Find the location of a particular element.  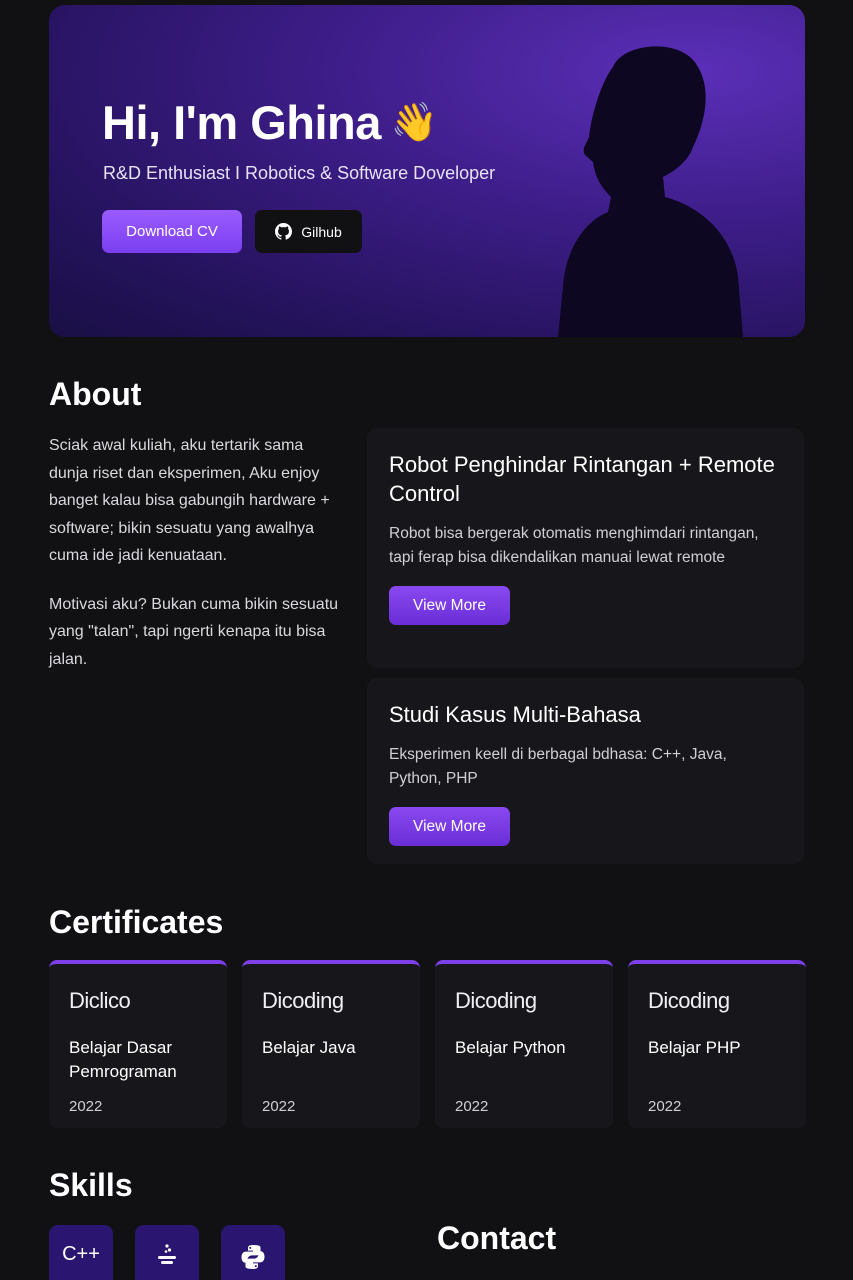

skill-python is located at coordinates (253, 1252).